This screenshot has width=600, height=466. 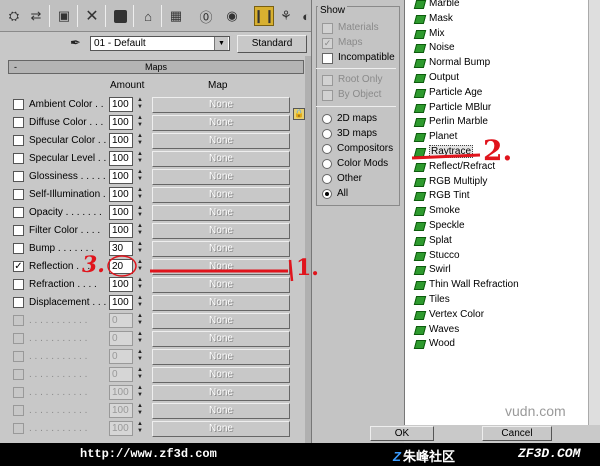 What do you see at coordinates (176, 16) in the screenshot?
I see `material-id-icon: ▦` at bounding box center [176, 16].